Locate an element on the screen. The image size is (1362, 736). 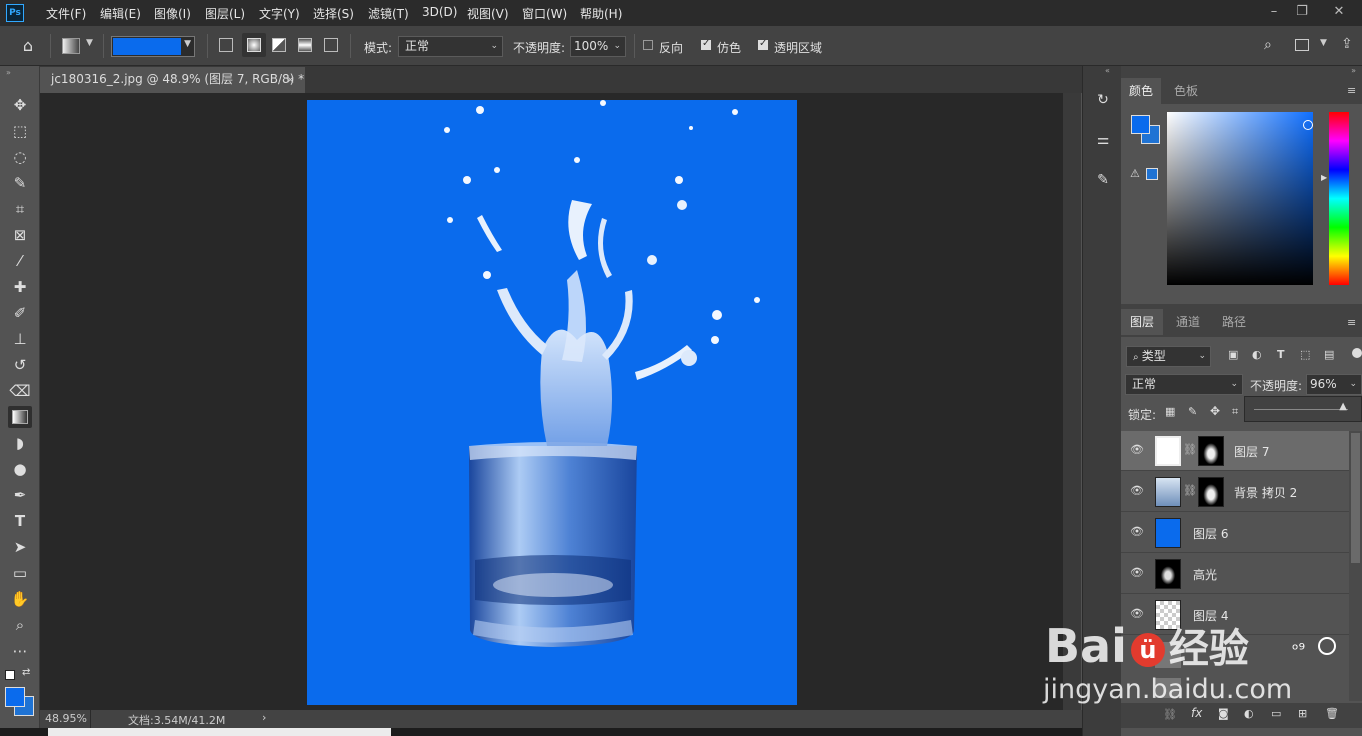
opacity-field: 100% ⌄ is located at coordinates (598, 46).